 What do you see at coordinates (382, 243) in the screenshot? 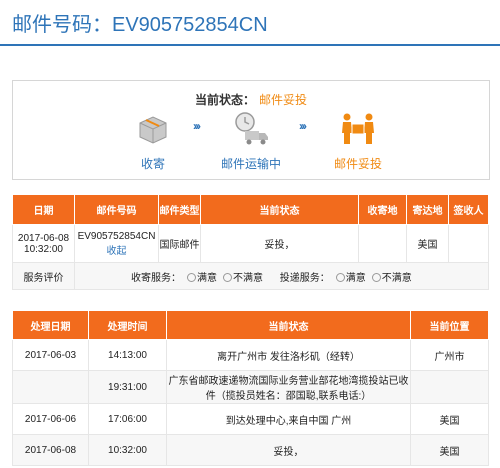
I see `cell-origin` at bounding box center [382, 243].